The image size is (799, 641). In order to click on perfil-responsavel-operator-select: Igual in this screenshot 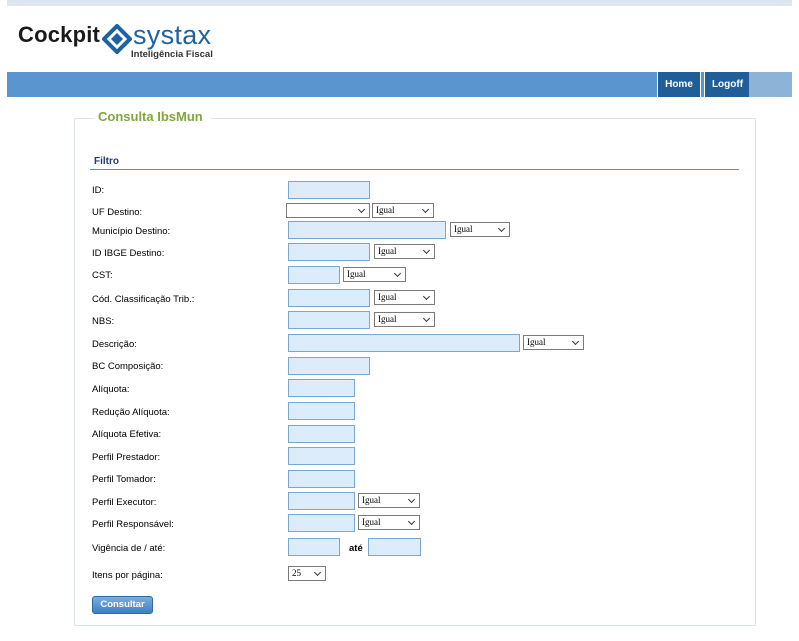, I will do `click(389, 522)`.